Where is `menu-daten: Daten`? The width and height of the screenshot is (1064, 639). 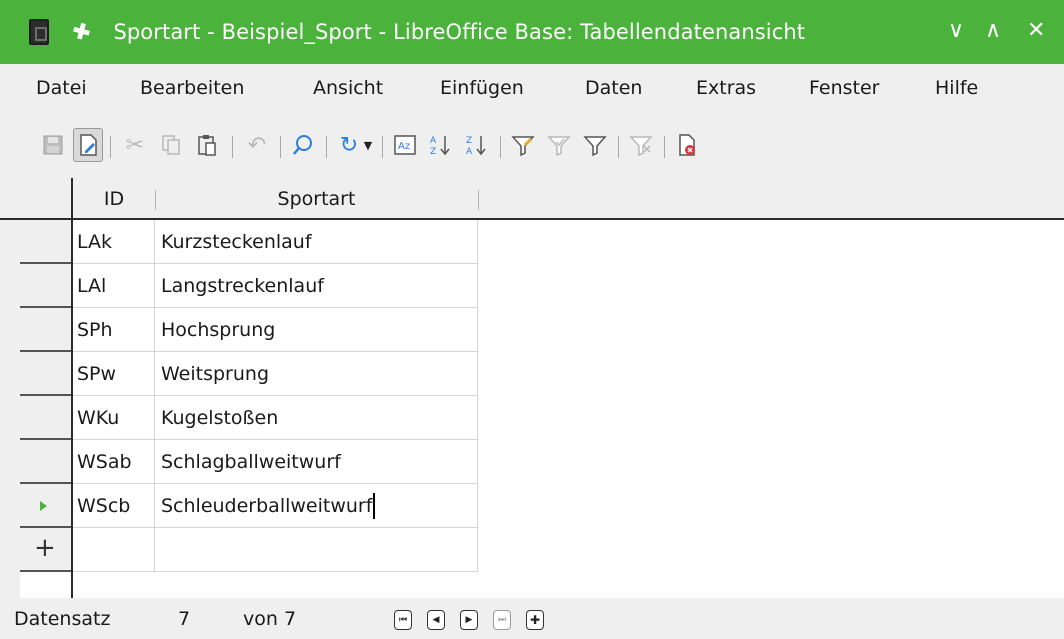 menu-daten: Daten is located at coordinates (613, 88).